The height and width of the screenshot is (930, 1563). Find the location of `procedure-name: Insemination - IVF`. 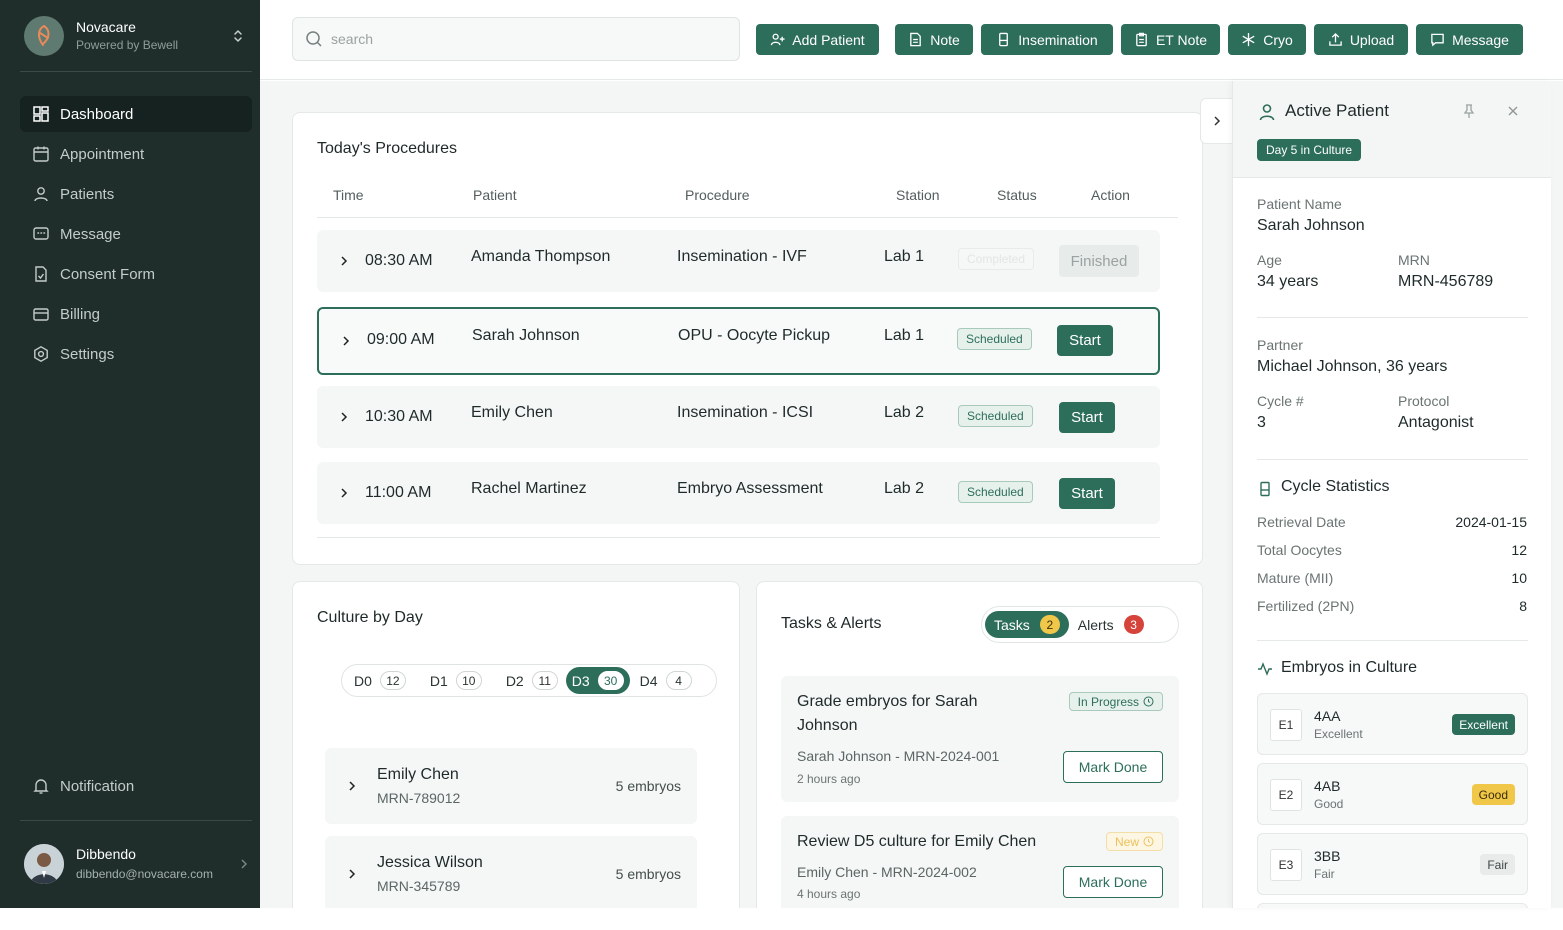

procedure-name: Insemination - IVF is located at coordinates (742, 256).